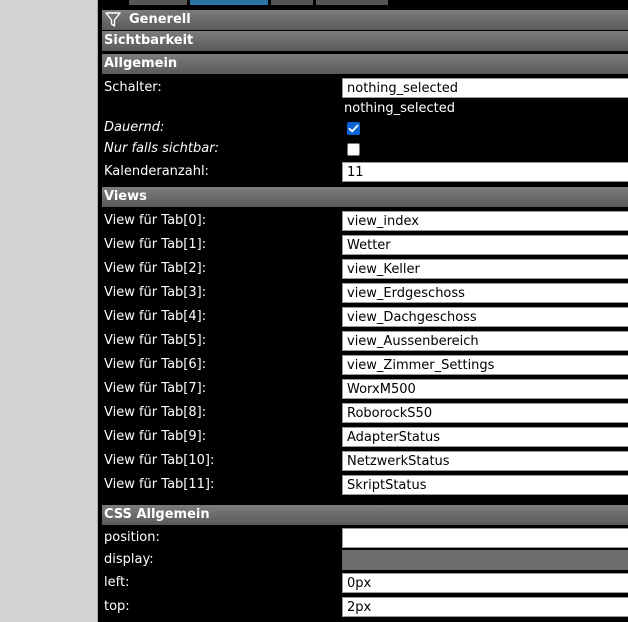  I want to click on row-view-tab: View für Tab[11]: SkriptStatus, so click(365, 485).